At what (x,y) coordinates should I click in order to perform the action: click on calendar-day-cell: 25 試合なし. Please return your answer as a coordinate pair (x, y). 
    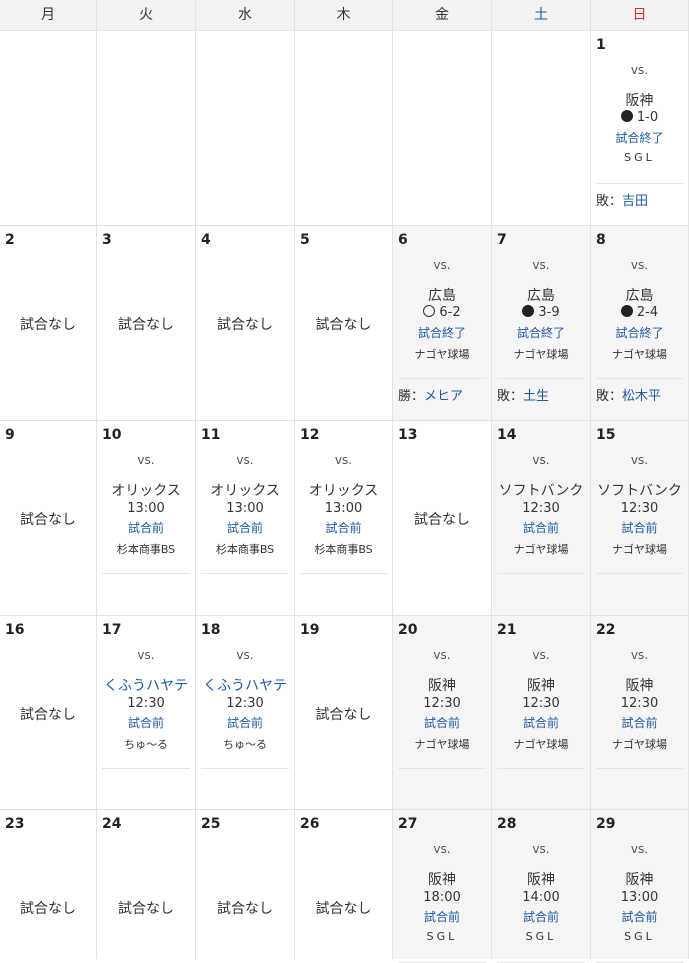
    Looking at the image, I should click on (245, 884).